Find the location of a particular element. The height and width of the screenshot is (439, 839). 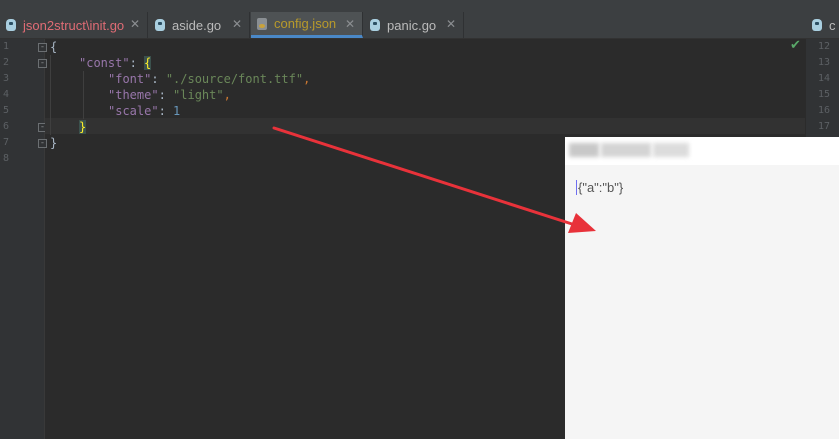

annotation-arrow is located at coordinates (434, 179).